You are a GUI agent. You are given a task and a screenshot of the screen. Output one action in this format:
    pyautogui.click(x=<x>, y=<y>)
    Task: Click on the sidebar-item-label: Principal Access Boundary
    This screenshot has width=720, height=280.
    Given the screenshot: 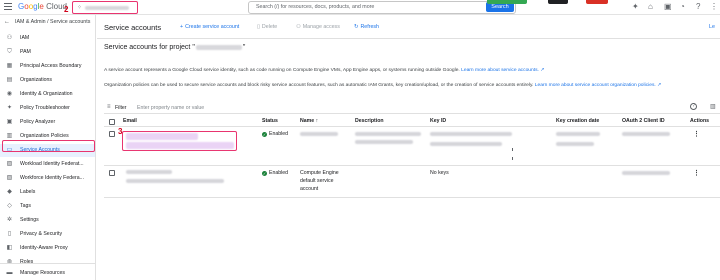 What is the action you would take?
    pyautogui.click(x=51, y=66)
    